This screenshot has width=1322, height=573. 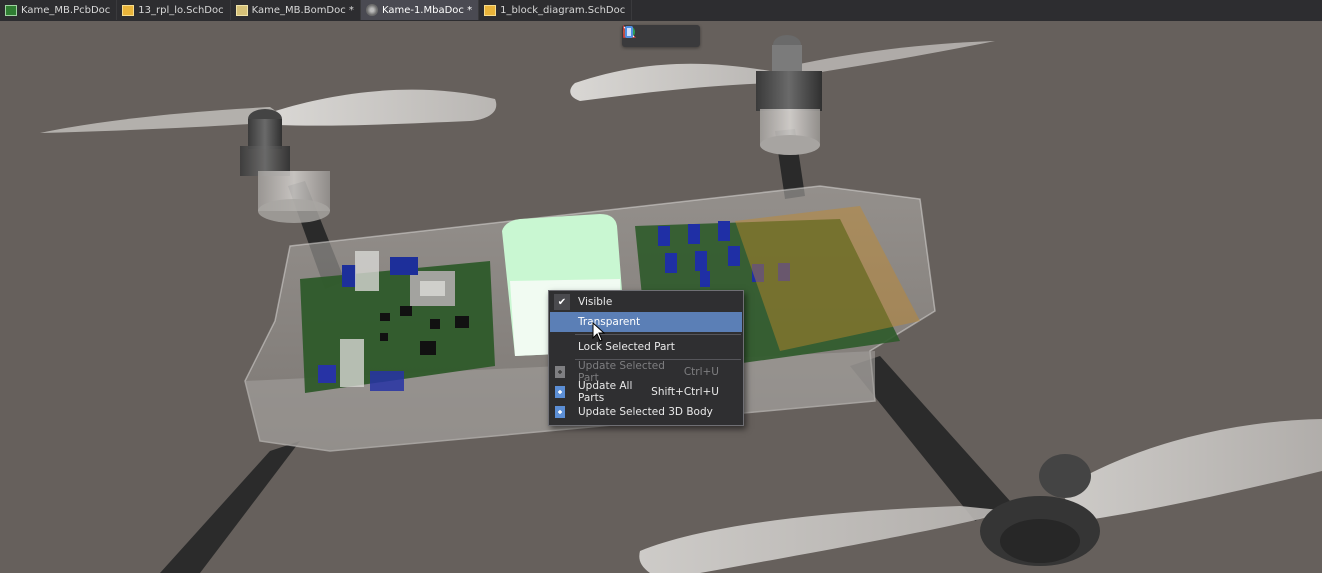 I want to click on section-icon, so click(x=646, y=34).